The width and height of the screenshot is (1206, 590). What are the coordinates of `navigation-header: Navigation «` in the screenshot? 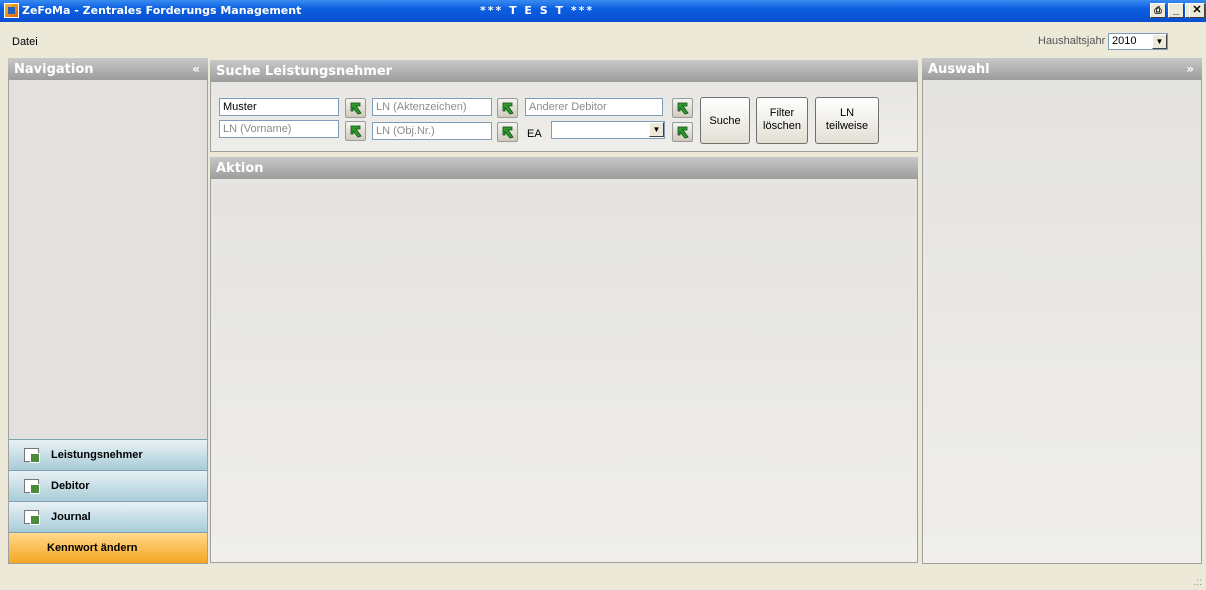 It's located at (108, 69).